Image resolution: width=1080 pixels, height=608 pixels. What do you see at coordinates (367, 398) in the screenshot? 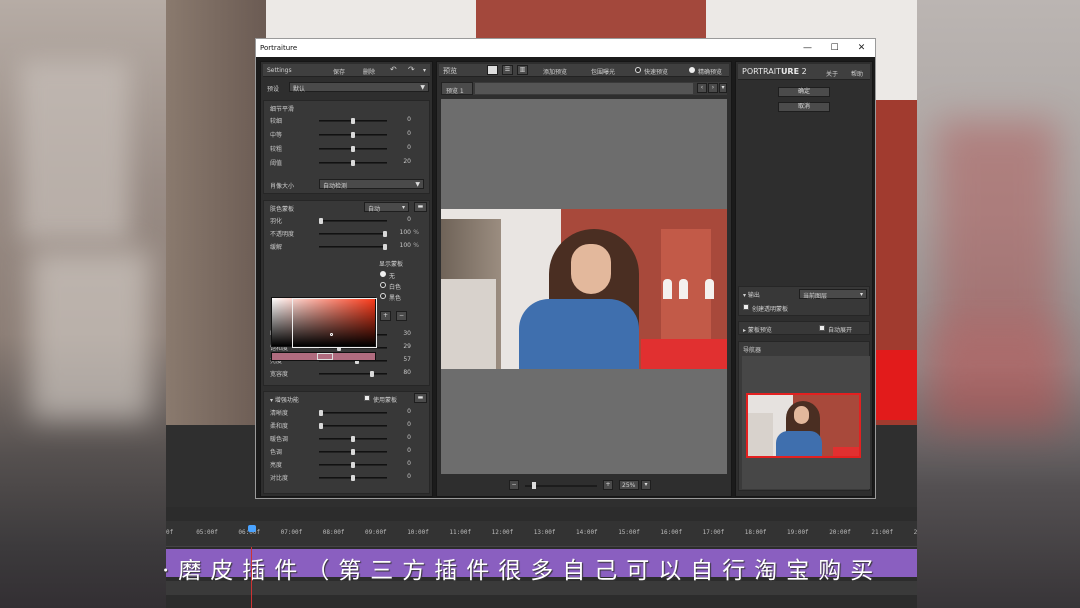
I see `use-mask-checkbox` at bounding box center [367, 398].